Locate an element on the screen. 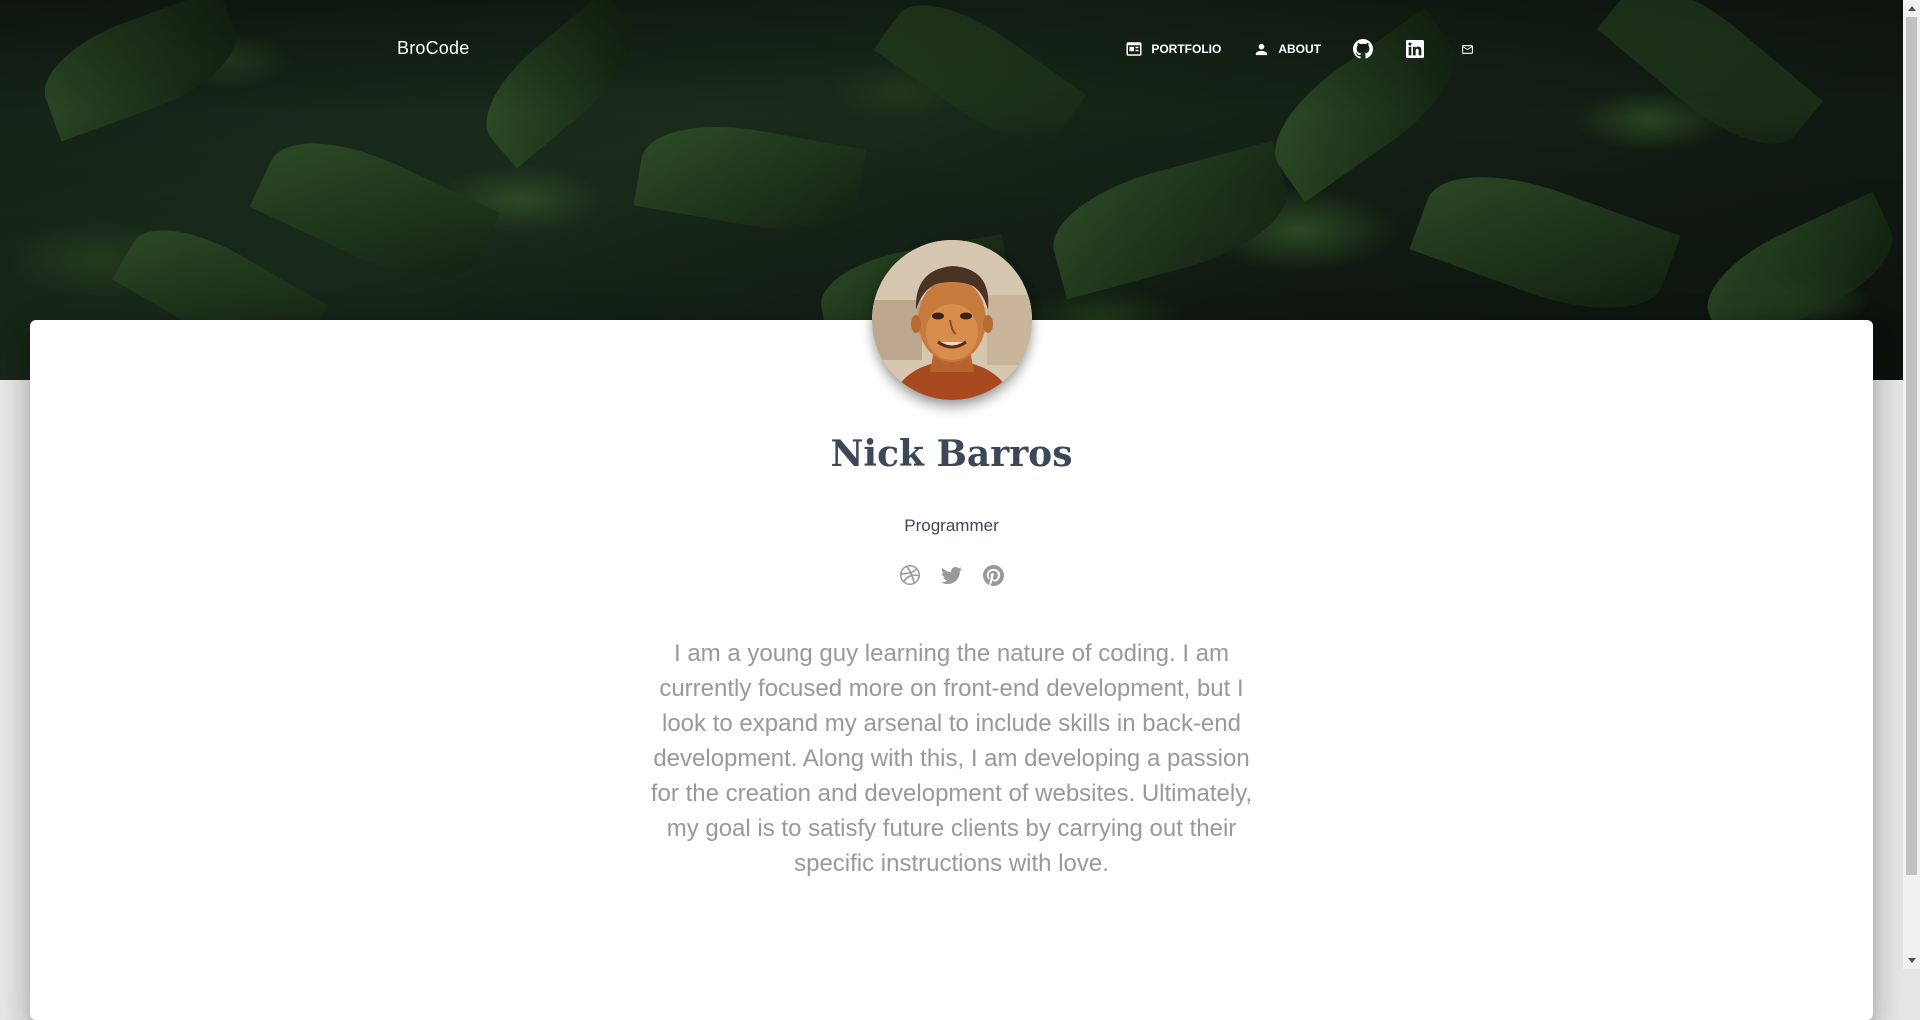  github-icon is located at coordinates (1363, 49).